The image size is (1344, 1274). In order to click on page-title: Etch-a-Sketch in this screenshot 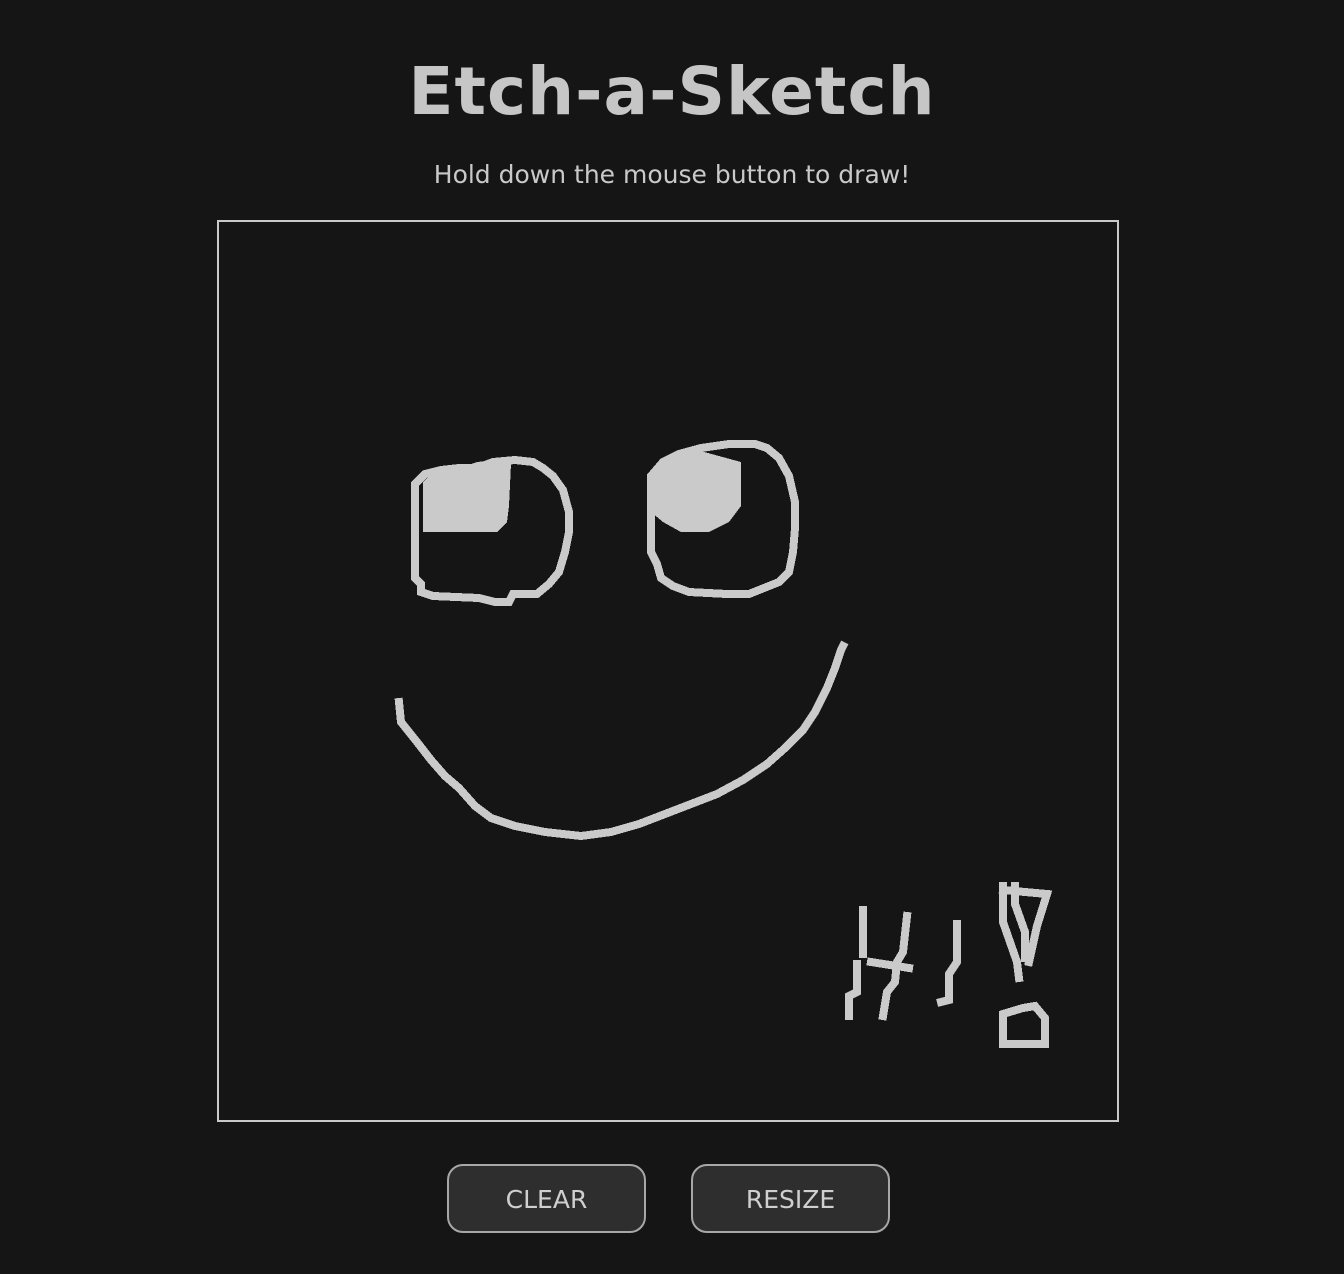, I will do `click(672, 91)`.